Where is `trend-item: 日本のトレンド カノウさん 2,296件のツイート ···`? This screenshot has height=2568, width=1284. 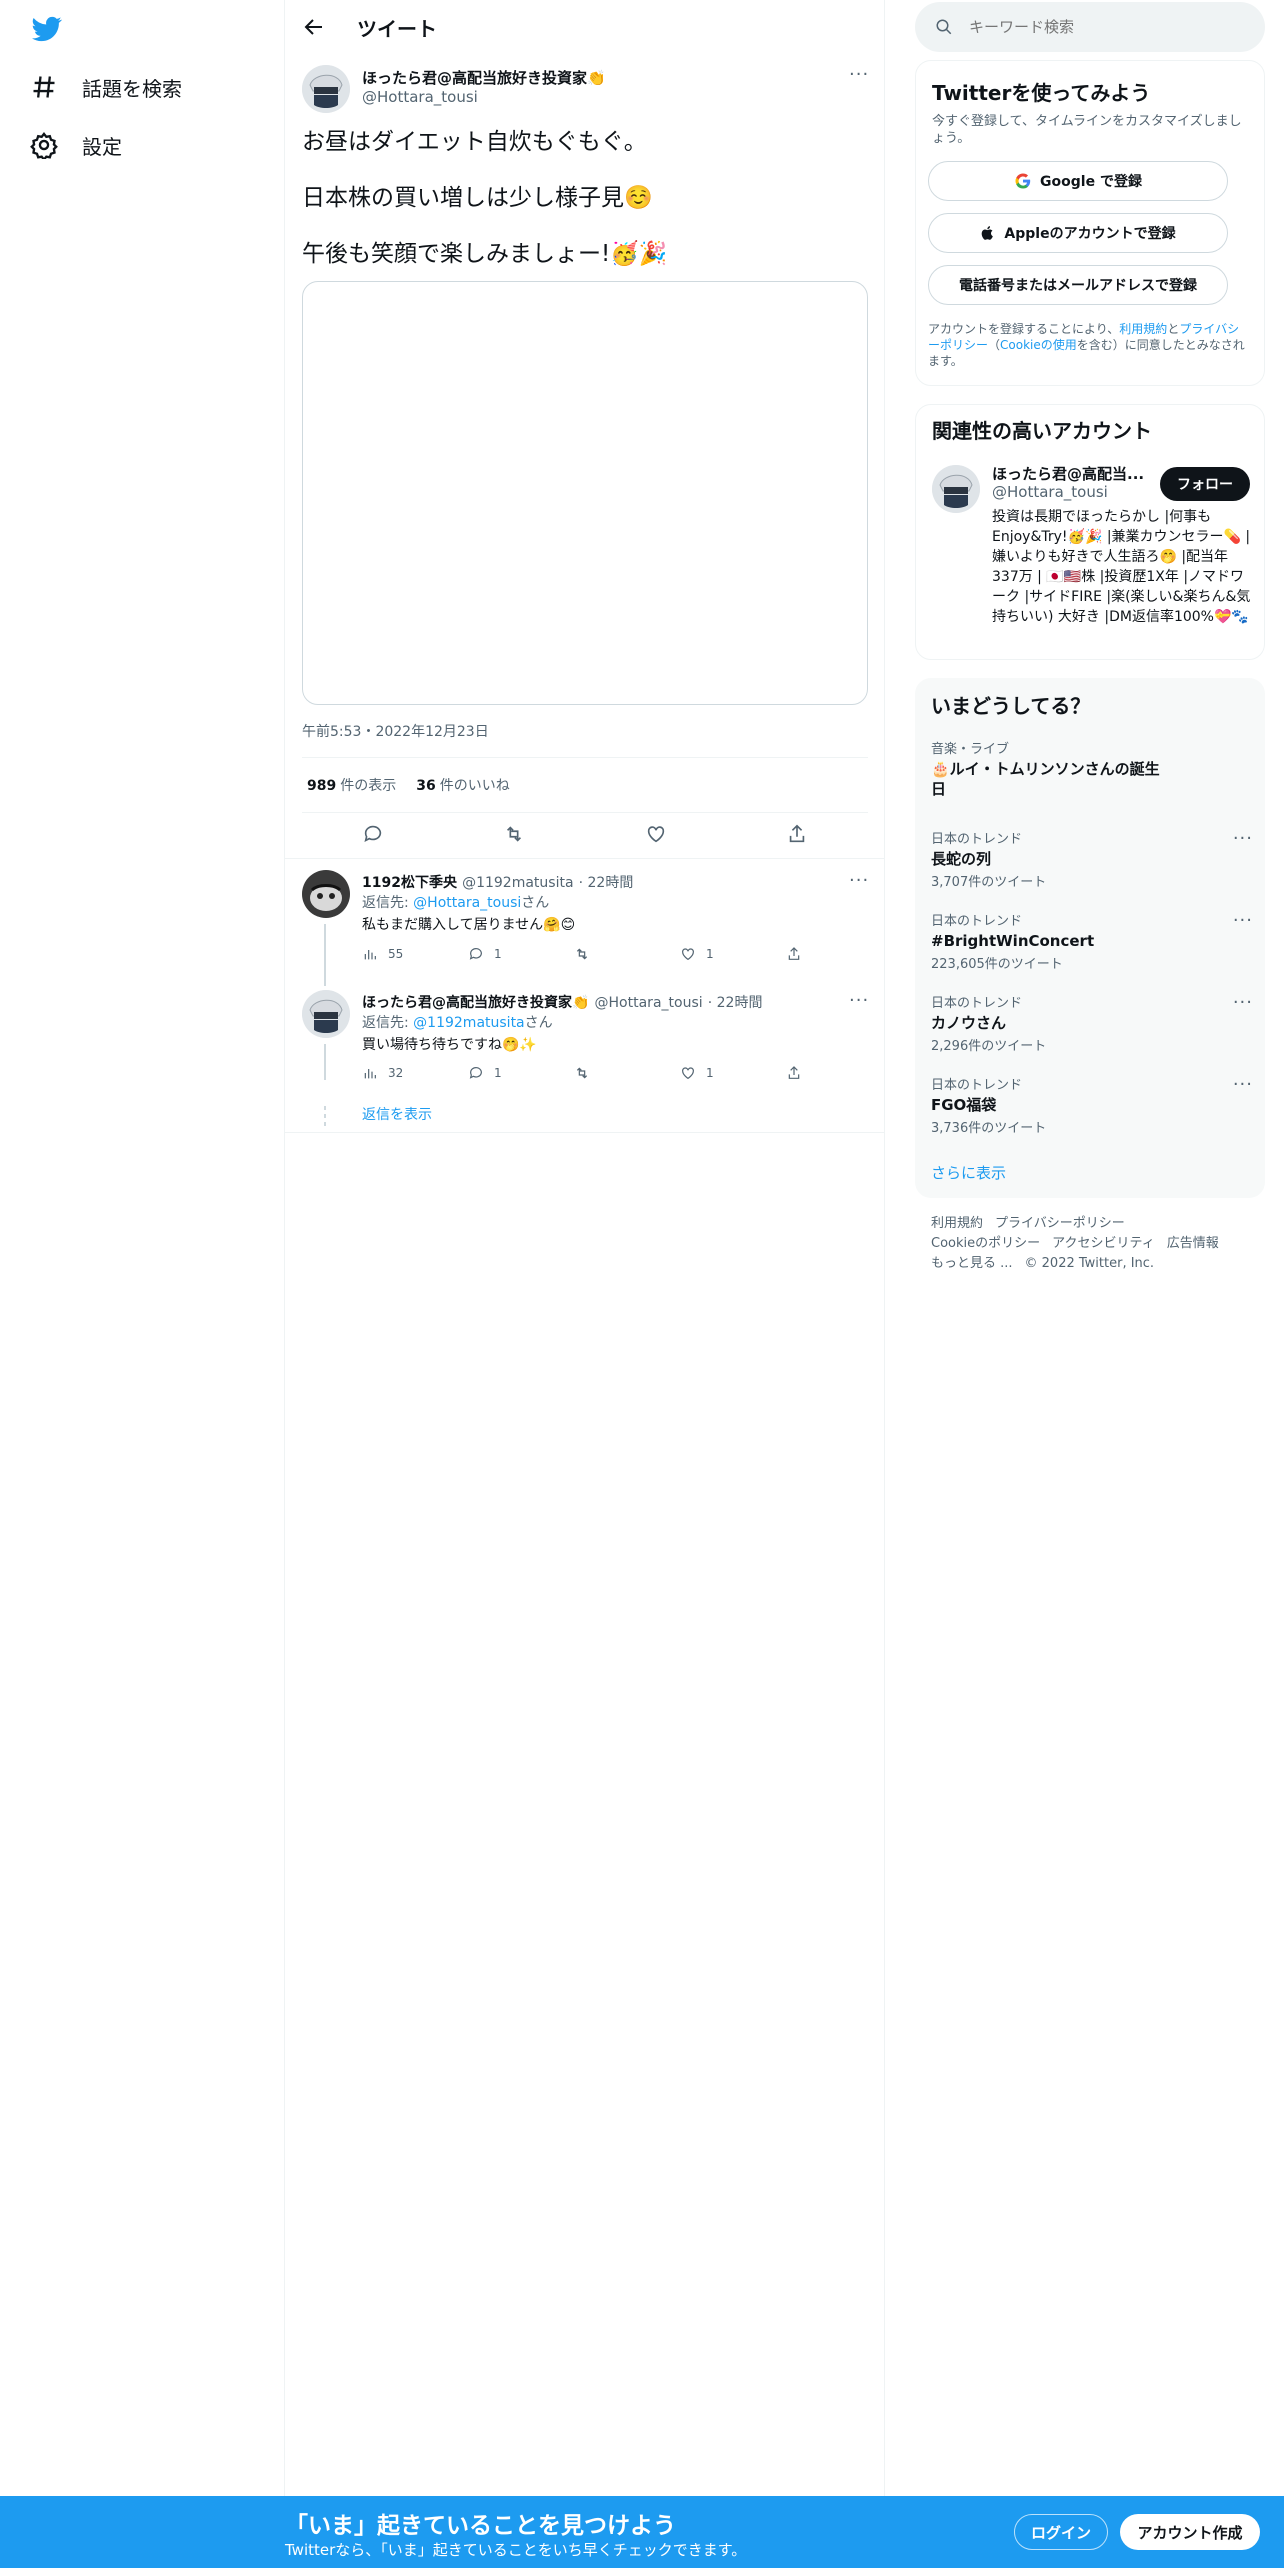 trend-item: 日本のトレンド カノウさん 2,296件のツイート ··· is located at coordinates (1092, 1023).